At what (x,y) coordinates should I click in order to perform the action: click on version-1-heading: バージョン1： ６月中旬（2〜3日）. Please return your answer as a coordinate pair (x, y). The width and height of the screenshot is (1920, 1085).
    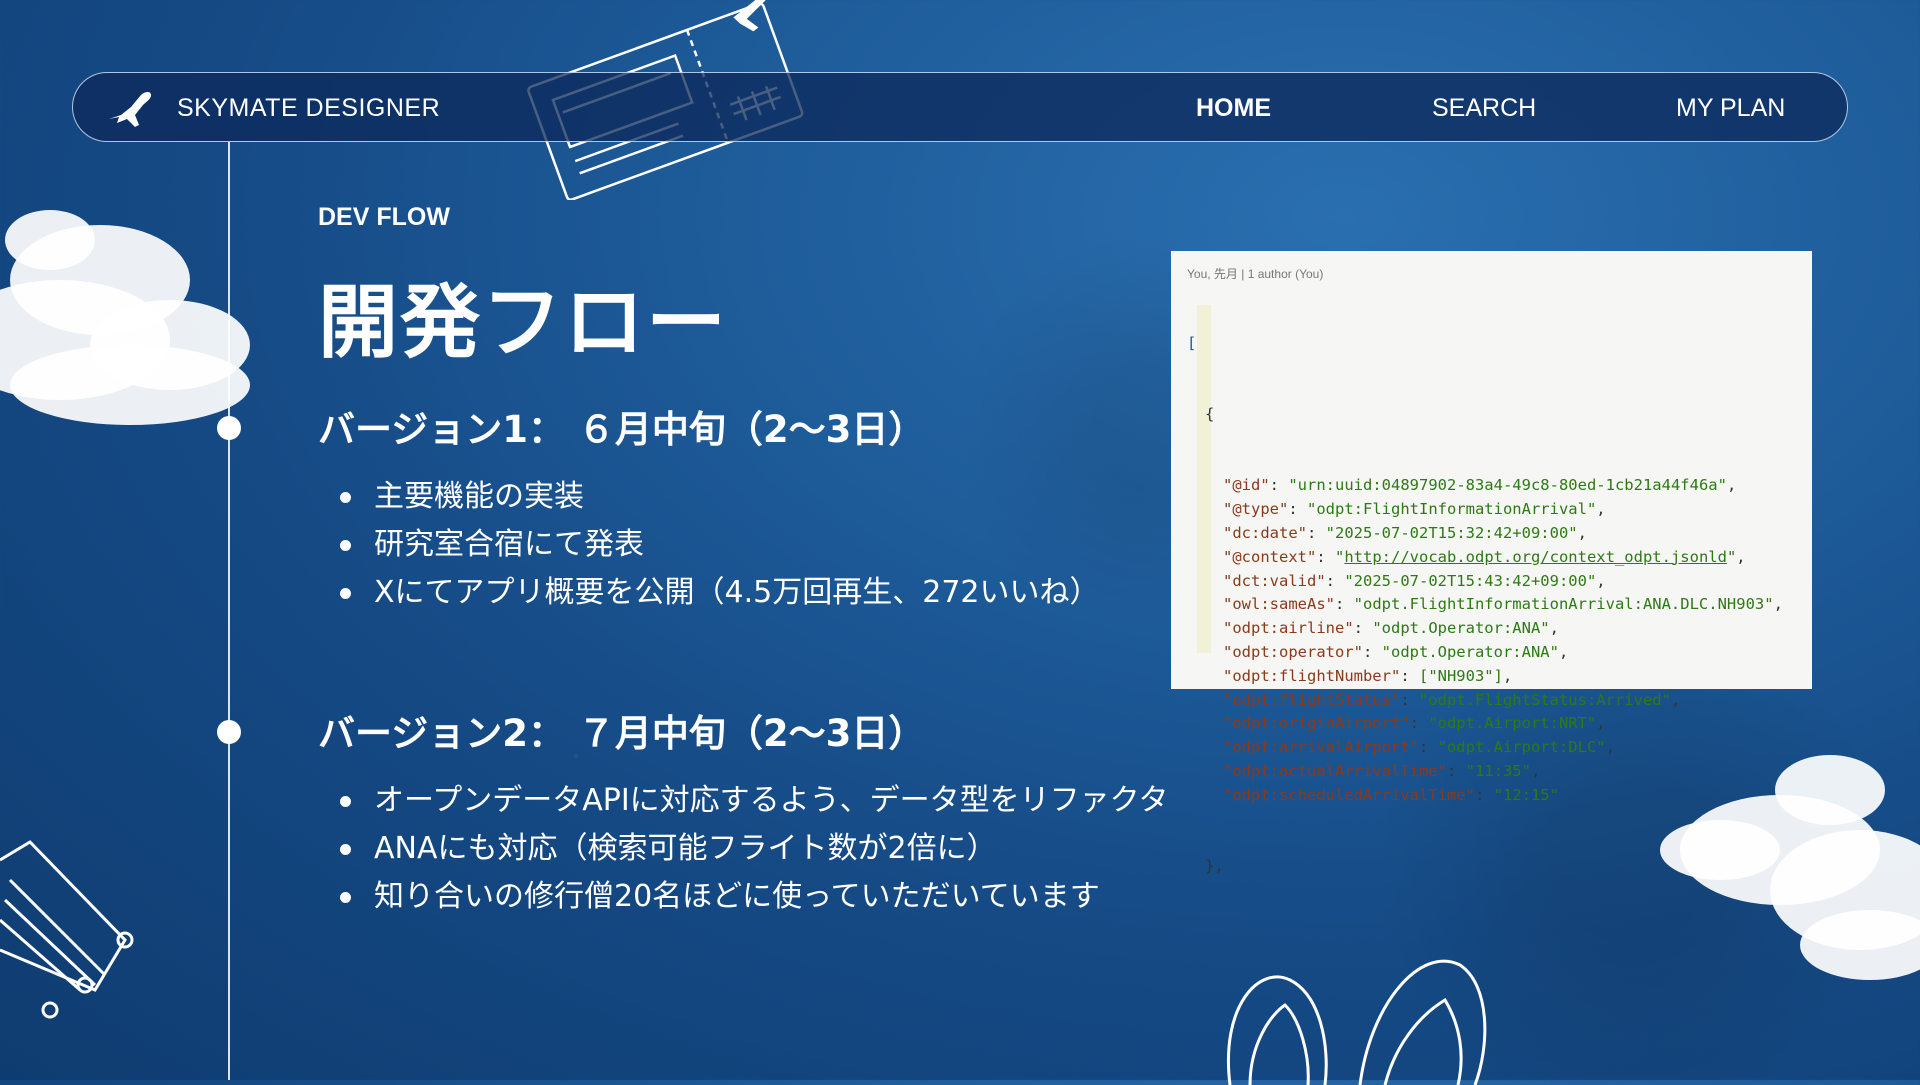
    Looking at the image, I should click on (622, 429).